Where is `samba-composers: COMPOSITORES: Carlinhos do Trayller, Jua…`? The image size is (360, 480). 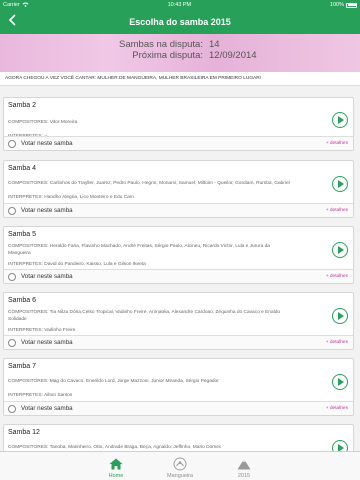 samba-composers: COMPOSITORES: Carlinhos do Trayller, Jua… is located at coordinates (149, 183).